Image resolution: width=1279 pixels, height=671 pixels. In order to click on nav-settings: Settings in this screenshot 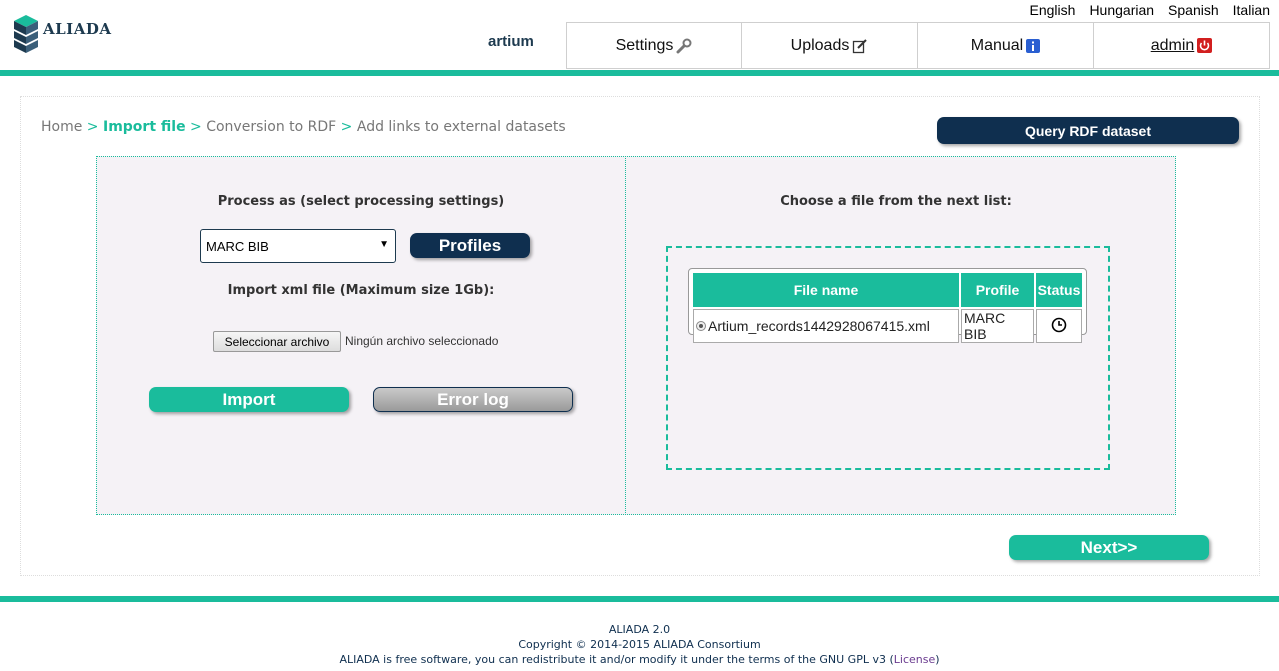, I will do `click(654, 45)`.